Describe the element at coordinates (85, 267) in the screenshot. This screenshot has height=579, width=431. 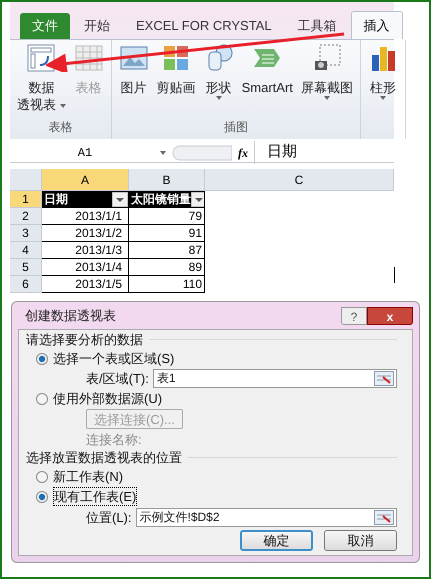
I see `table-cell: 2013/1/4` at that location.